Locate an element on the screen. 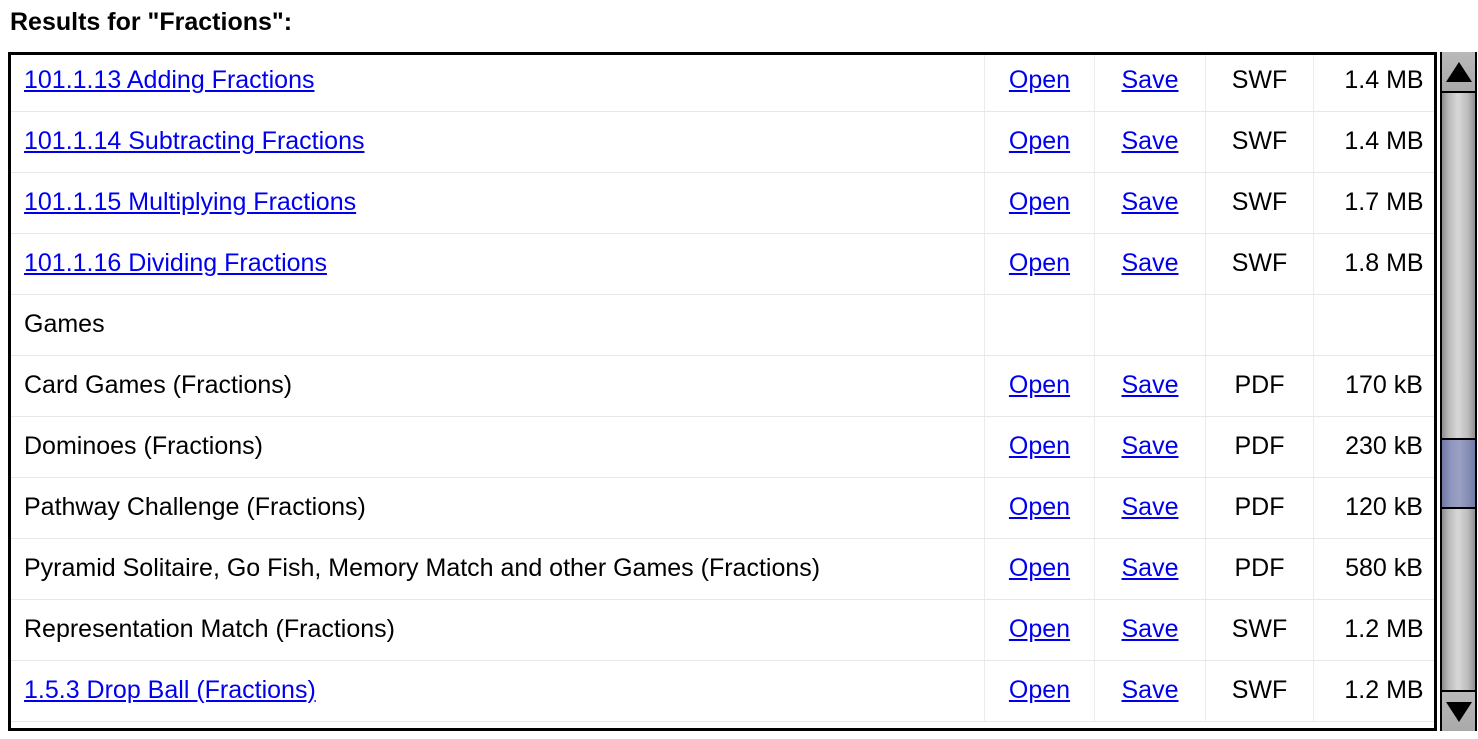 The image size is (1478, 739). result-title-link: 101.1.14 Subtracting Fractions is located at coordinates (194, 141).